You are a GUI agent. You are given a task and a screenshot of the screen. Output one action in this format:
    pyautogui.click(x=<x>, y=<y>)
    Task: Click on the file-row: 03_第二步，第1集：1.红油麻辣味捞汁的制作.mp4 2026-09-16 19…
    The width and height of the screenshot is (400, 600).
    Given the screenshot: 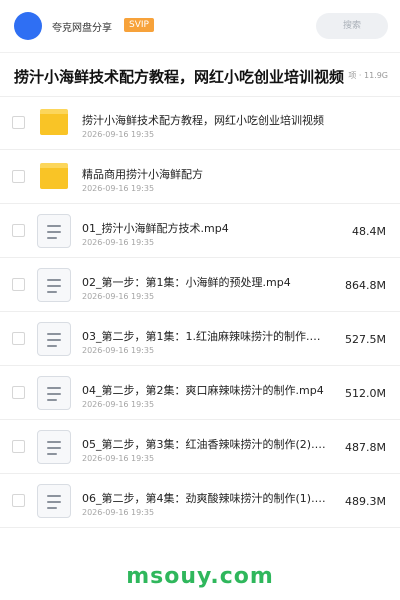 What is the action you would take?
    pyautogui.click(x=200, y=339)
    